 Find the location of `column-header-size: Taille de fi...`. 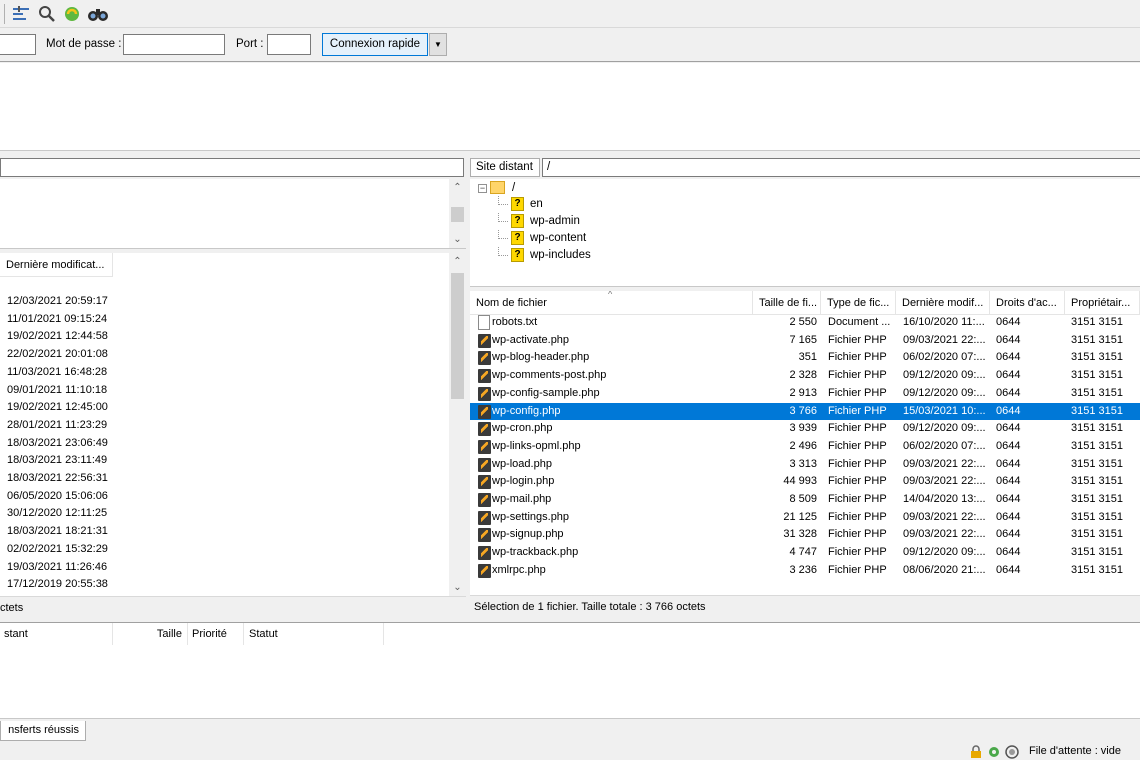

column-header-size: Taille de fi... is located at coordinates (787, 303).